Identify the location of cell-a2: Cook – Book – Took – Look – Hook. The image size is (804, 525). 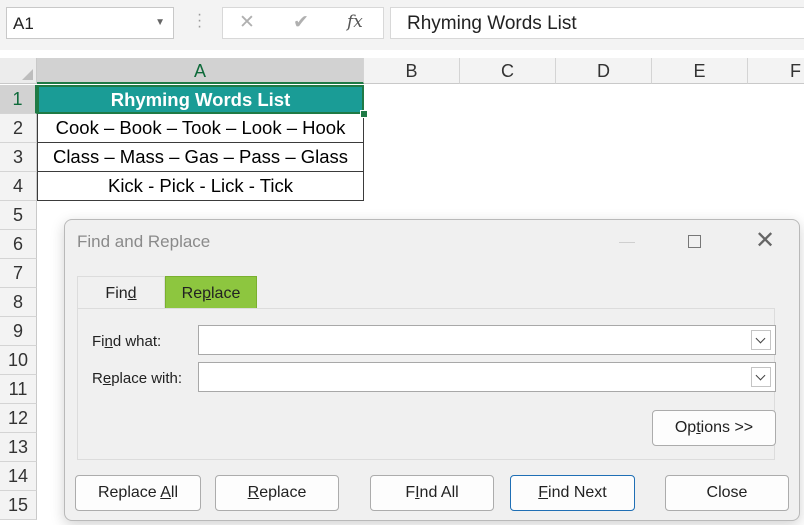
(200, 128).